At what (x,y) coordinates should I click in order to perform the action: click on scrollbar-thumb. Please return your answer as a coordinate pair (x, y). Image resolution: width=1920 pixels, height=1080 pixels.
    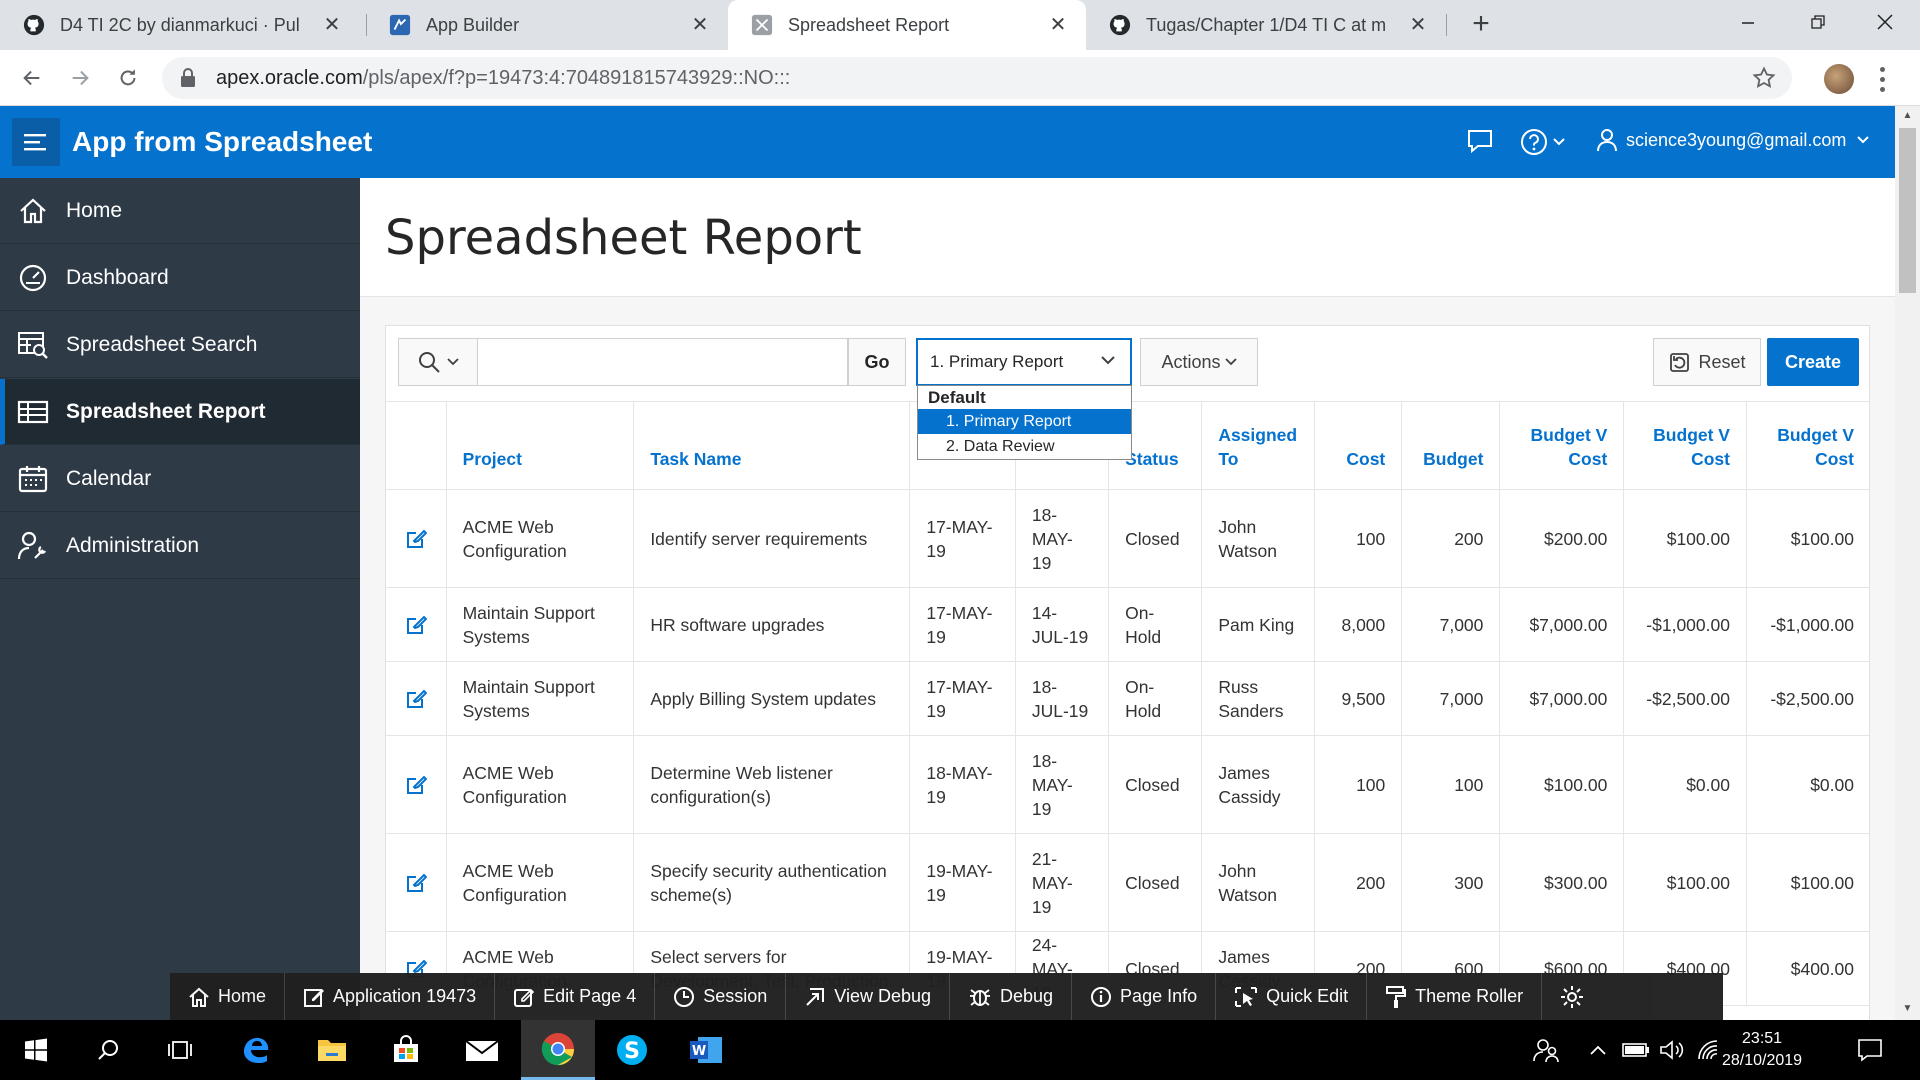
    Looking at the image, I should click on (1907, 210).